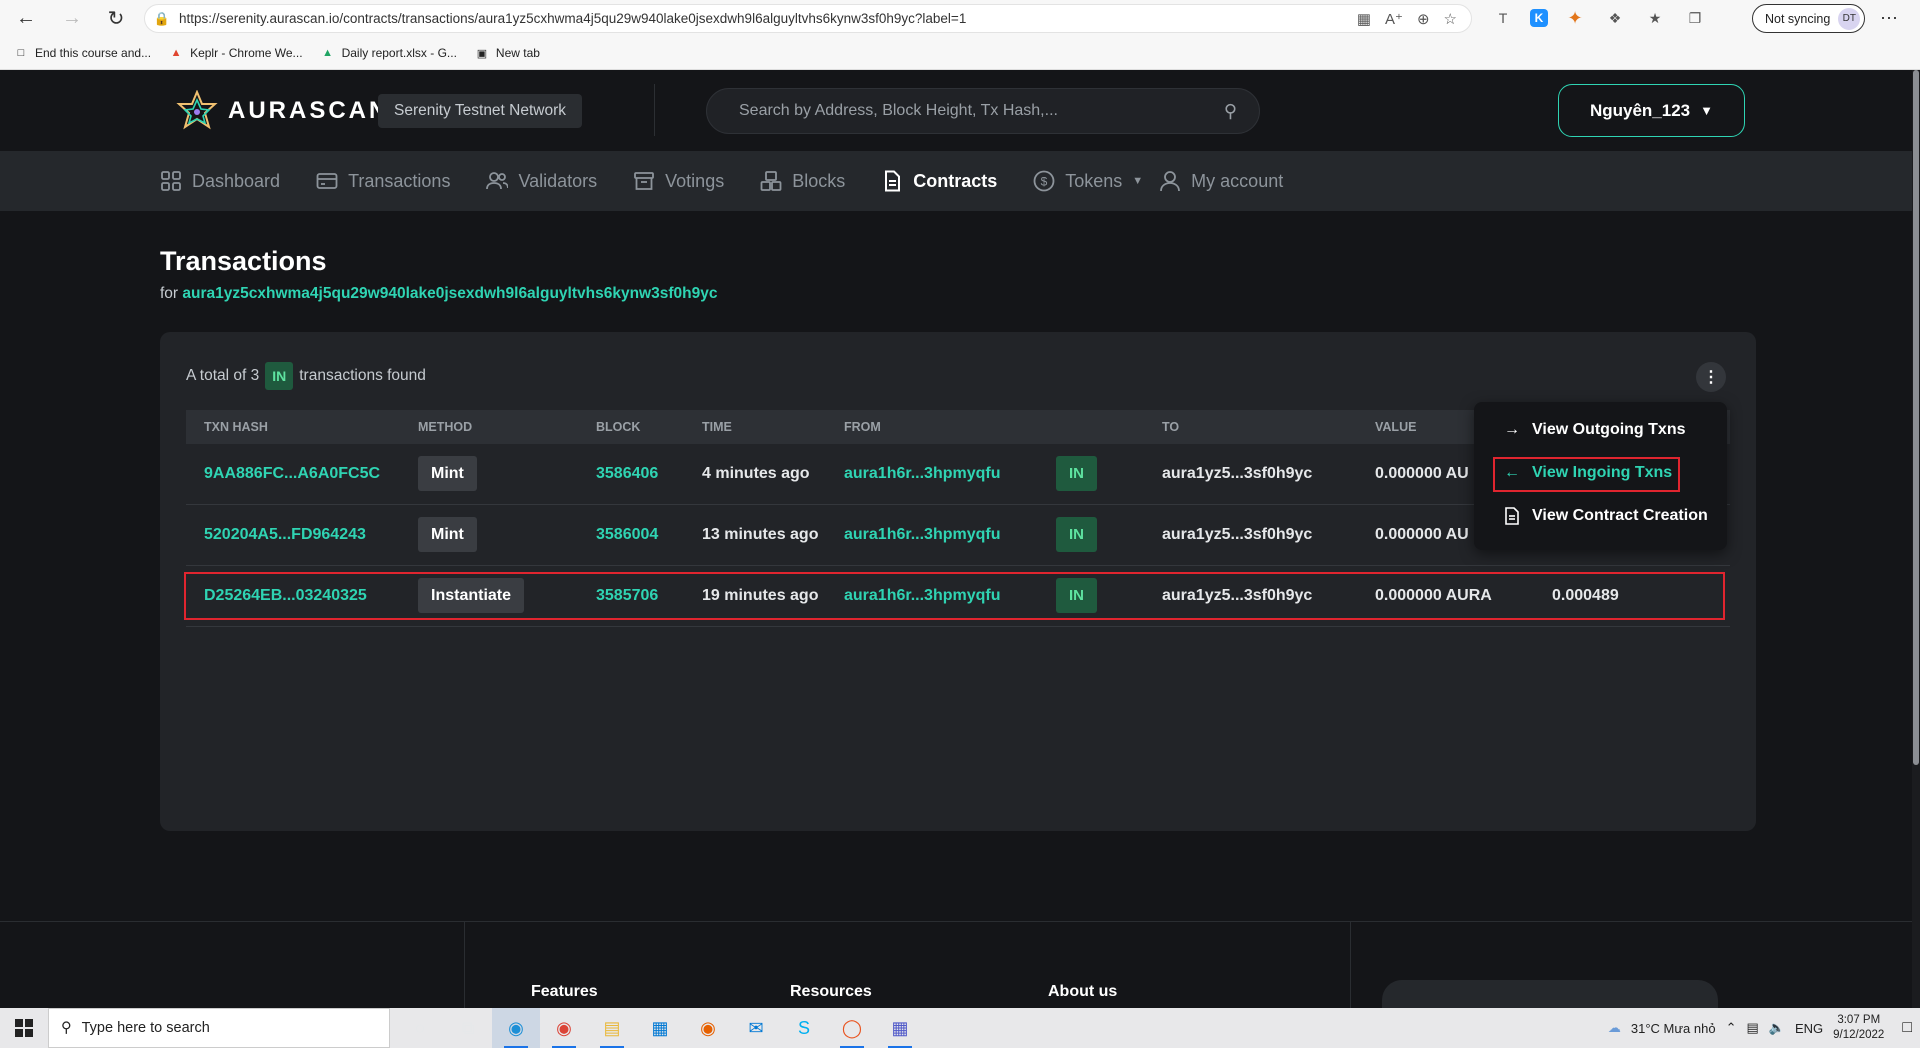 The image size is (1920, 1048). Describe the element at coordinates (445, 427) in the screenshot. I see `column-header-method: METHOD` at that location.